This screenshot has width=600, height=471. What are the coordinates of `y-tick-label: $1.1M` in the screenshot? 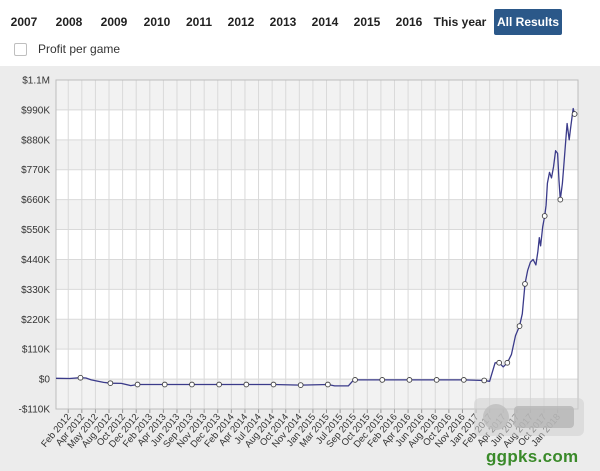 It's located at (36, 81).